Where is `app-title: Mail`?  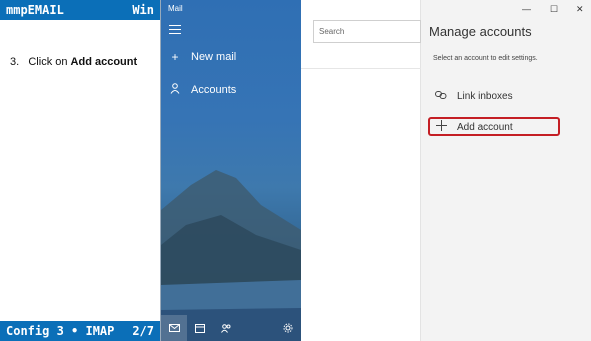 app-title: Mail is located at coordinates (175, 8).